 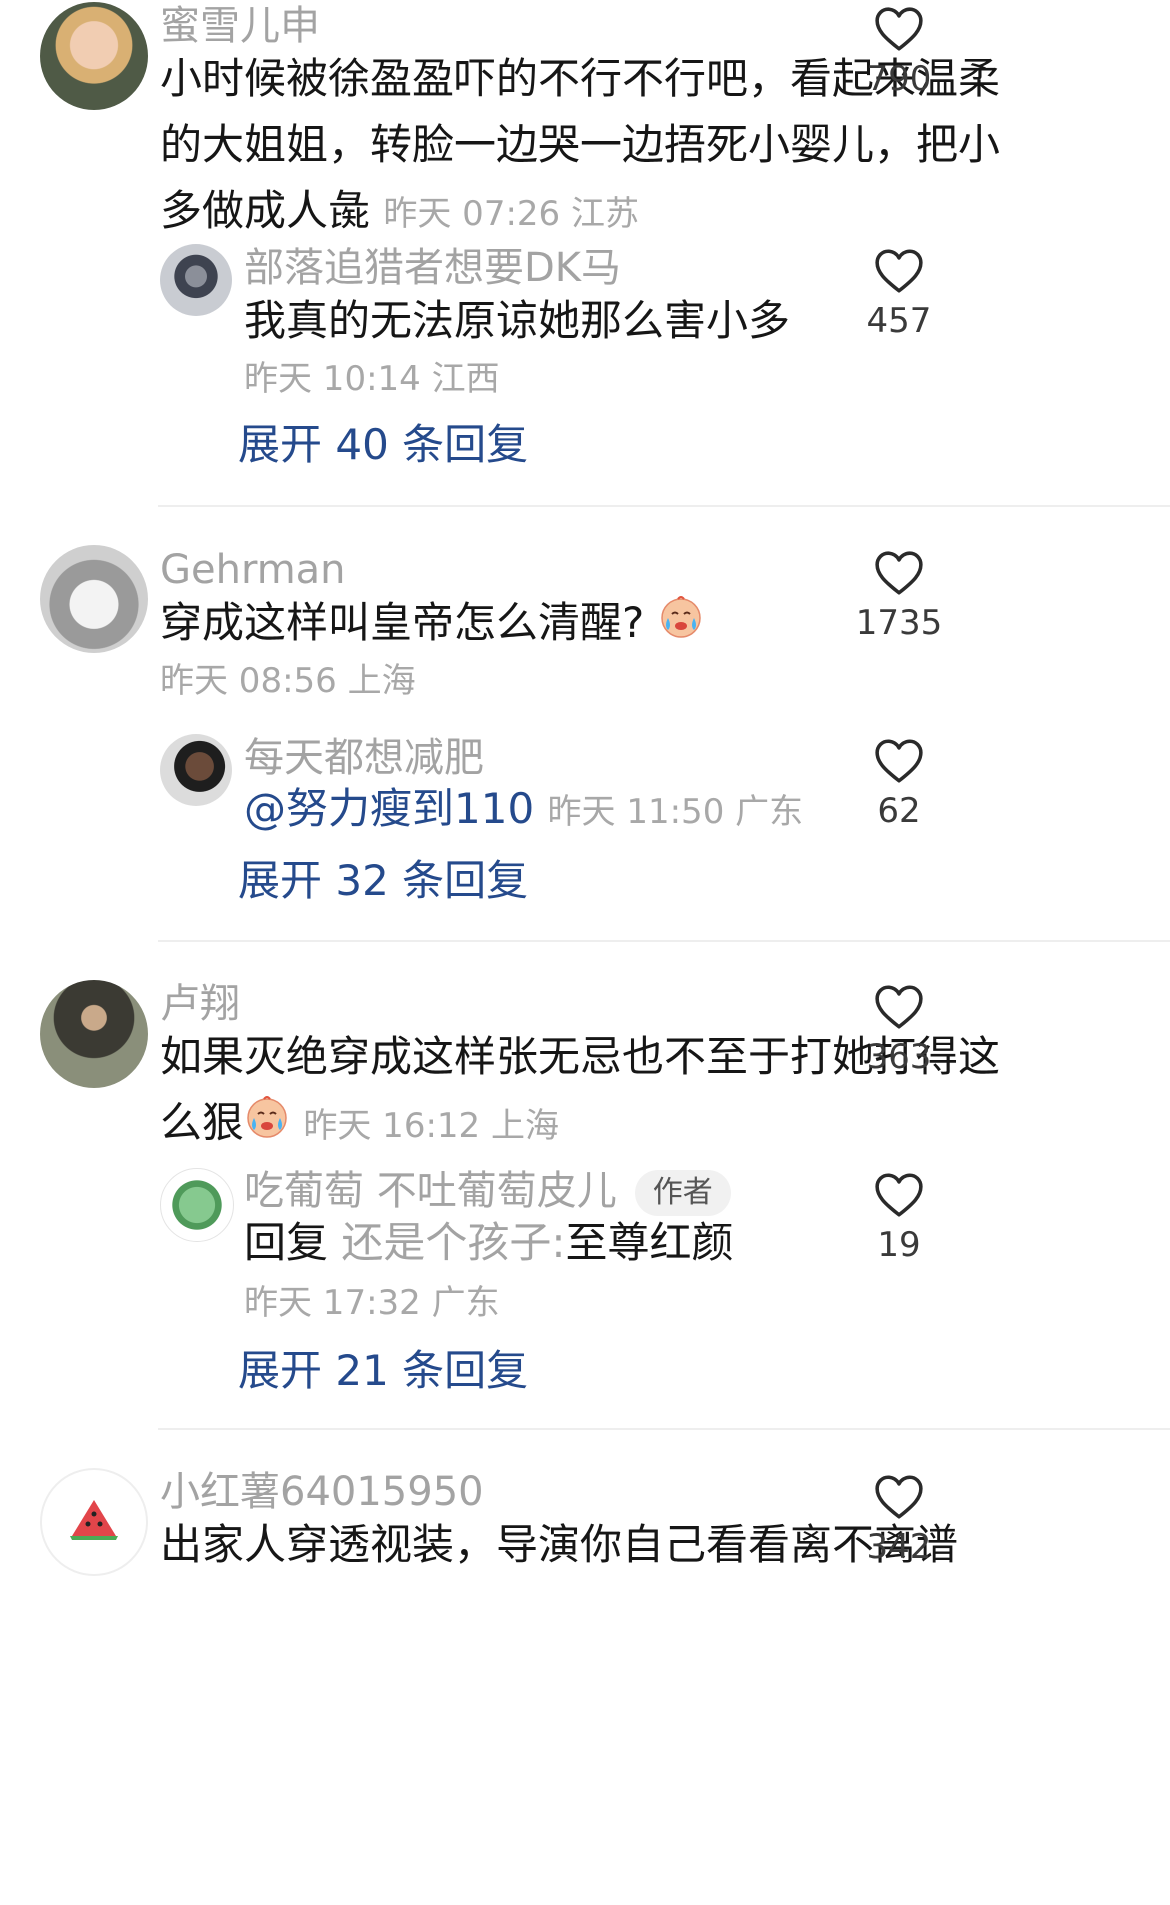 I want to click on comment-username: Gehrman, so click(x=253, y=570).